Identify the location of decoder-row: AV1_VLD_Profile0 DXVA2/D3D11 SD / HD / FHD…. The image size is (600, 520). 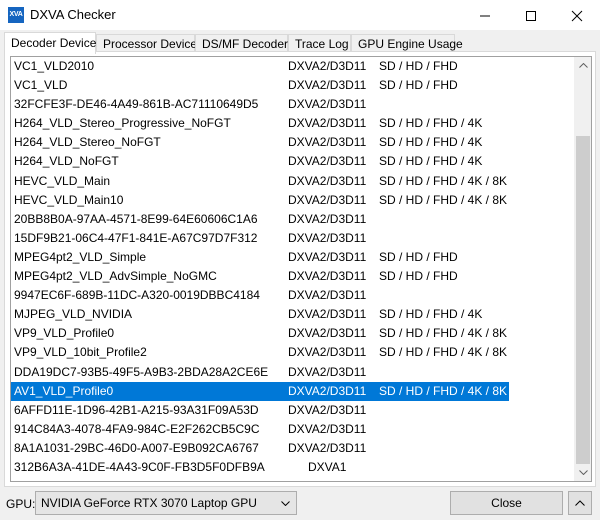
(260, 391).